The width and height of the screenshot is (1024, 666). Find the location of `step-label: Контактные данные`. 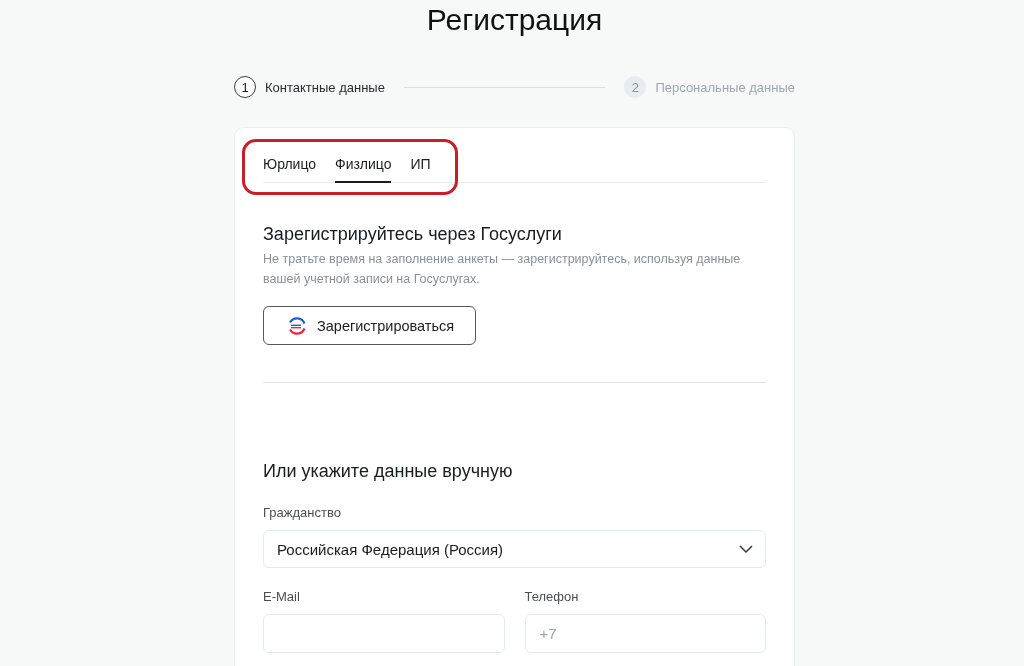

step-label: Контактные данные is located at coordinates (325, 87).